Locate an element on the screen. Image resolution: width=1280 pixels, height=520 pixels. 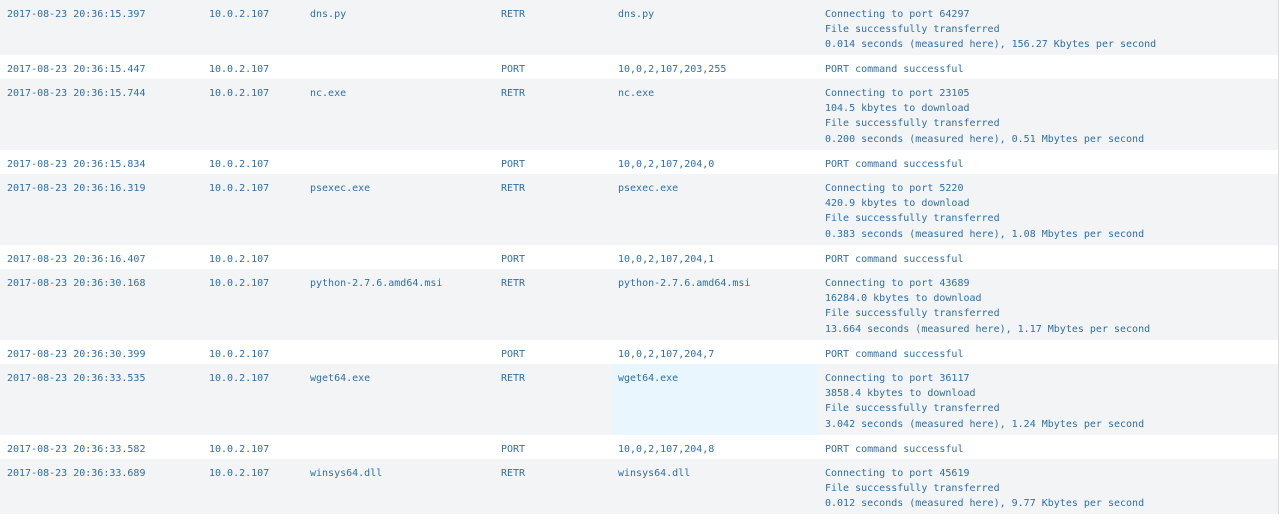
cell-info: 10,0,2,107,204,7 is located at coordinates (715, 352).